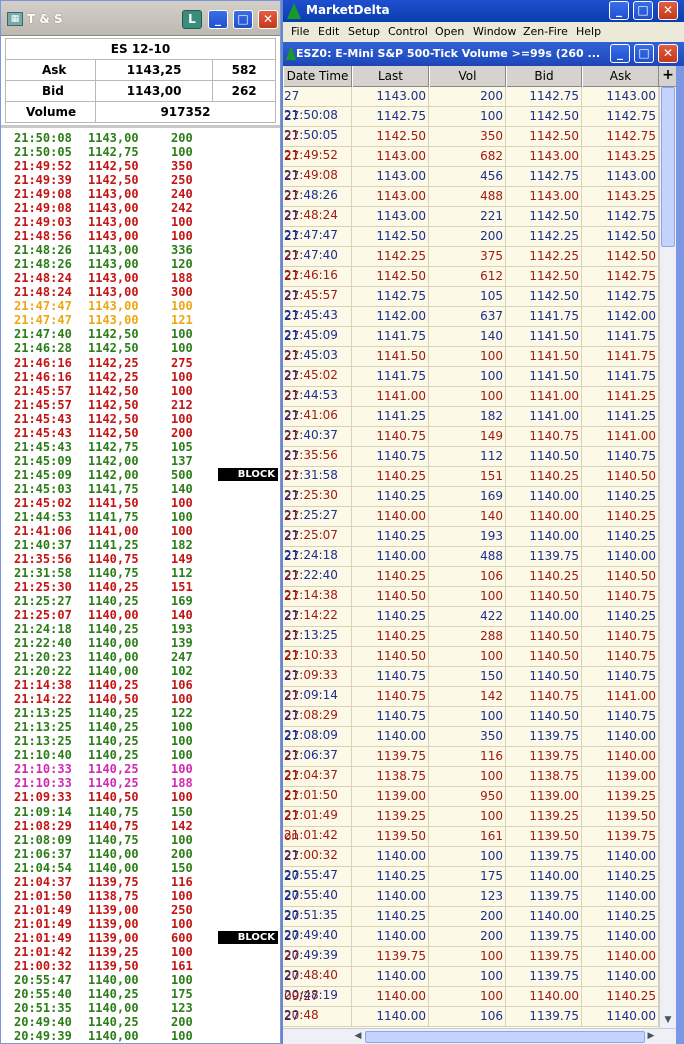  I want to click on app-close-button: ✕, so click(668, 10).